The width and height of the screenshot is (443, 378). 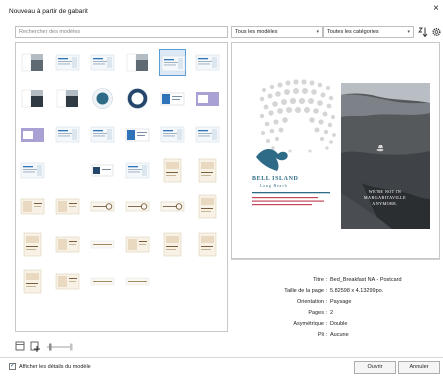 I want to click on show-details-checkbox: ✓, so click(x=12, y=366).